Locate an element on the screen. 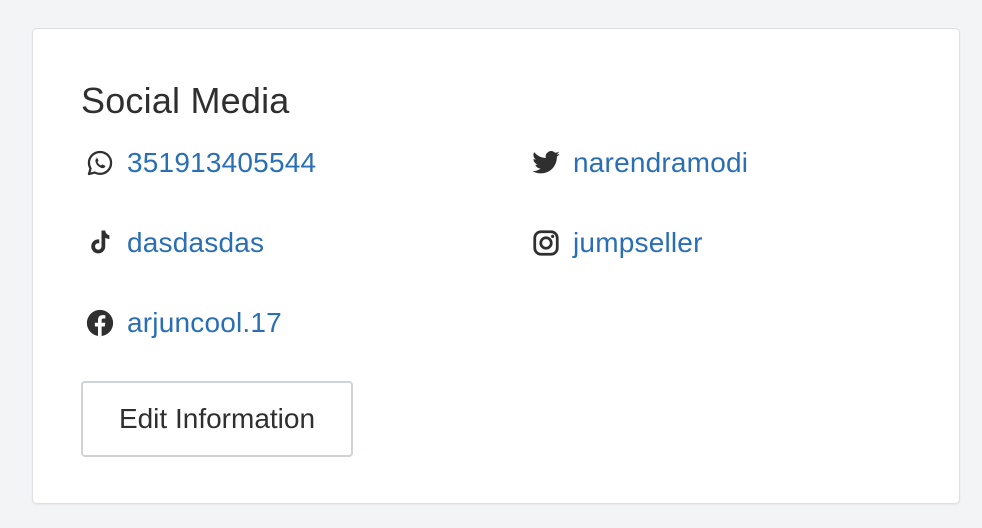  social-item-twitter: narendramodi is located at coordinates (638, 163).